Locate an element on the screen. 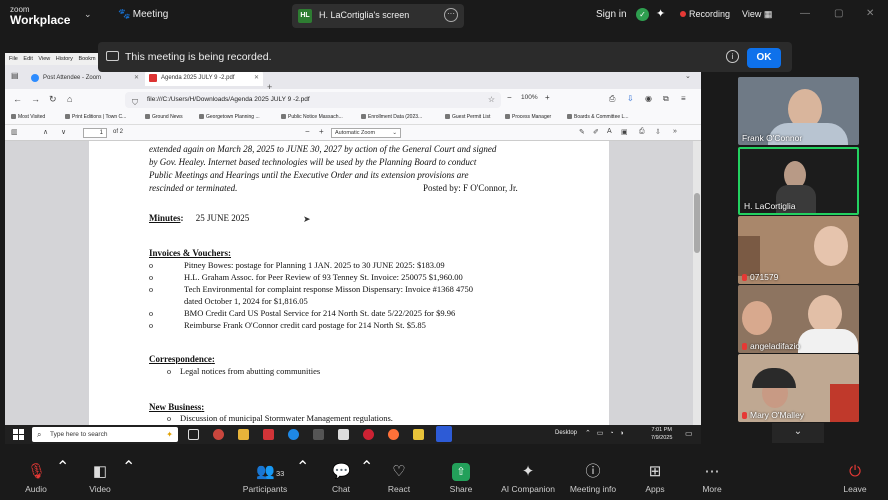  bookmark-item: Process Manager is located at coordinates (528, 117).